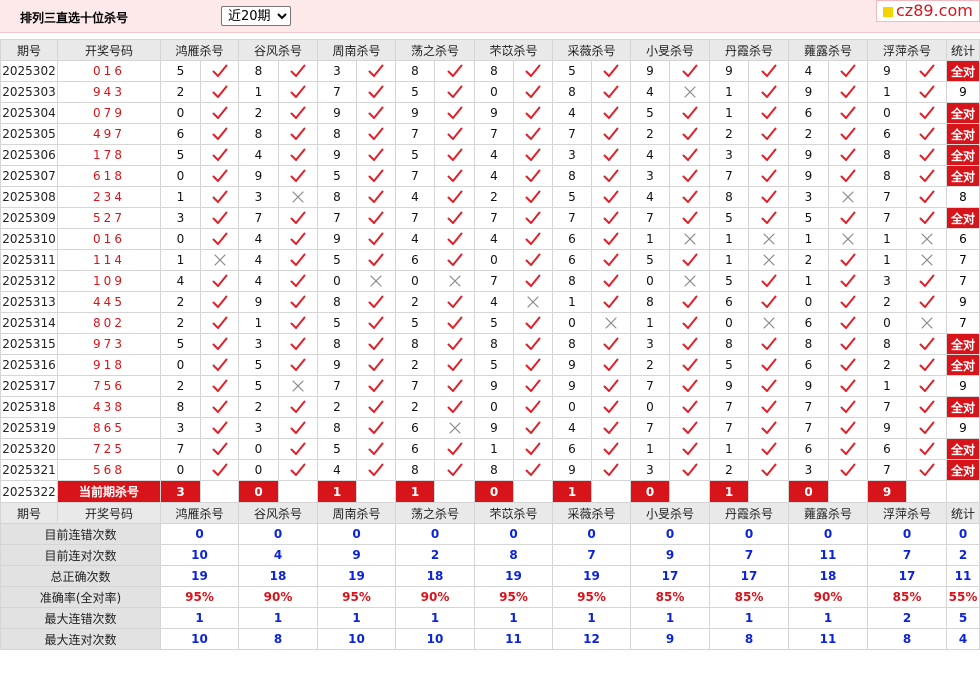  What do you see at coordinates (29, 155) in the screenshot?
I see `period-cell: 2025306` at bounding box center [29, 155].